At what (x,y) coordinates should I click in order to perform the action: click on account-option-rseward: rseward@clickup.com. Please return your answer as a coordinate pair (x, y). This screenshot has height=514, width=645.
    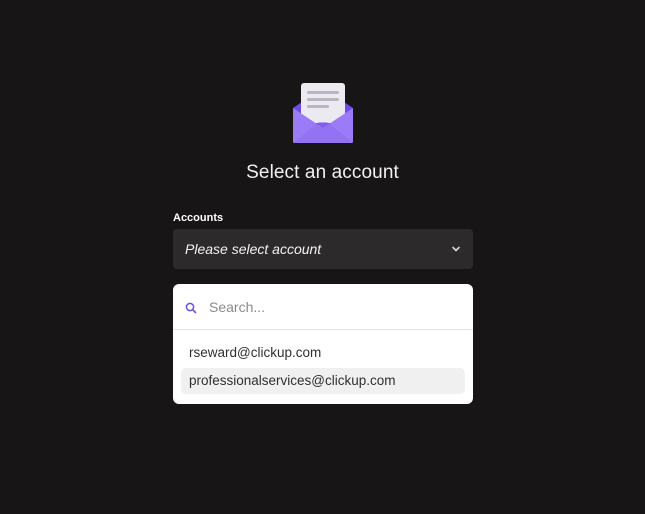
    Looking at the image, I should click on (323, 353).